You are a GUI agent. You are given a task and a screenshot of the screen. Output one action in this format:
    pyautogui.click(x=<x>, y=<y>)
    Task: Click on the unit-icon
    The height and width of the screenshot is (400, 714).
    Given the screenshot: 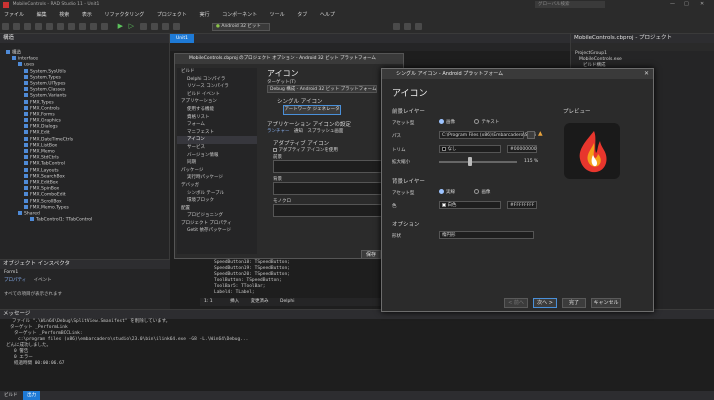 What is the action you would take?
    pyautogui.click(x=26, y=126)
    